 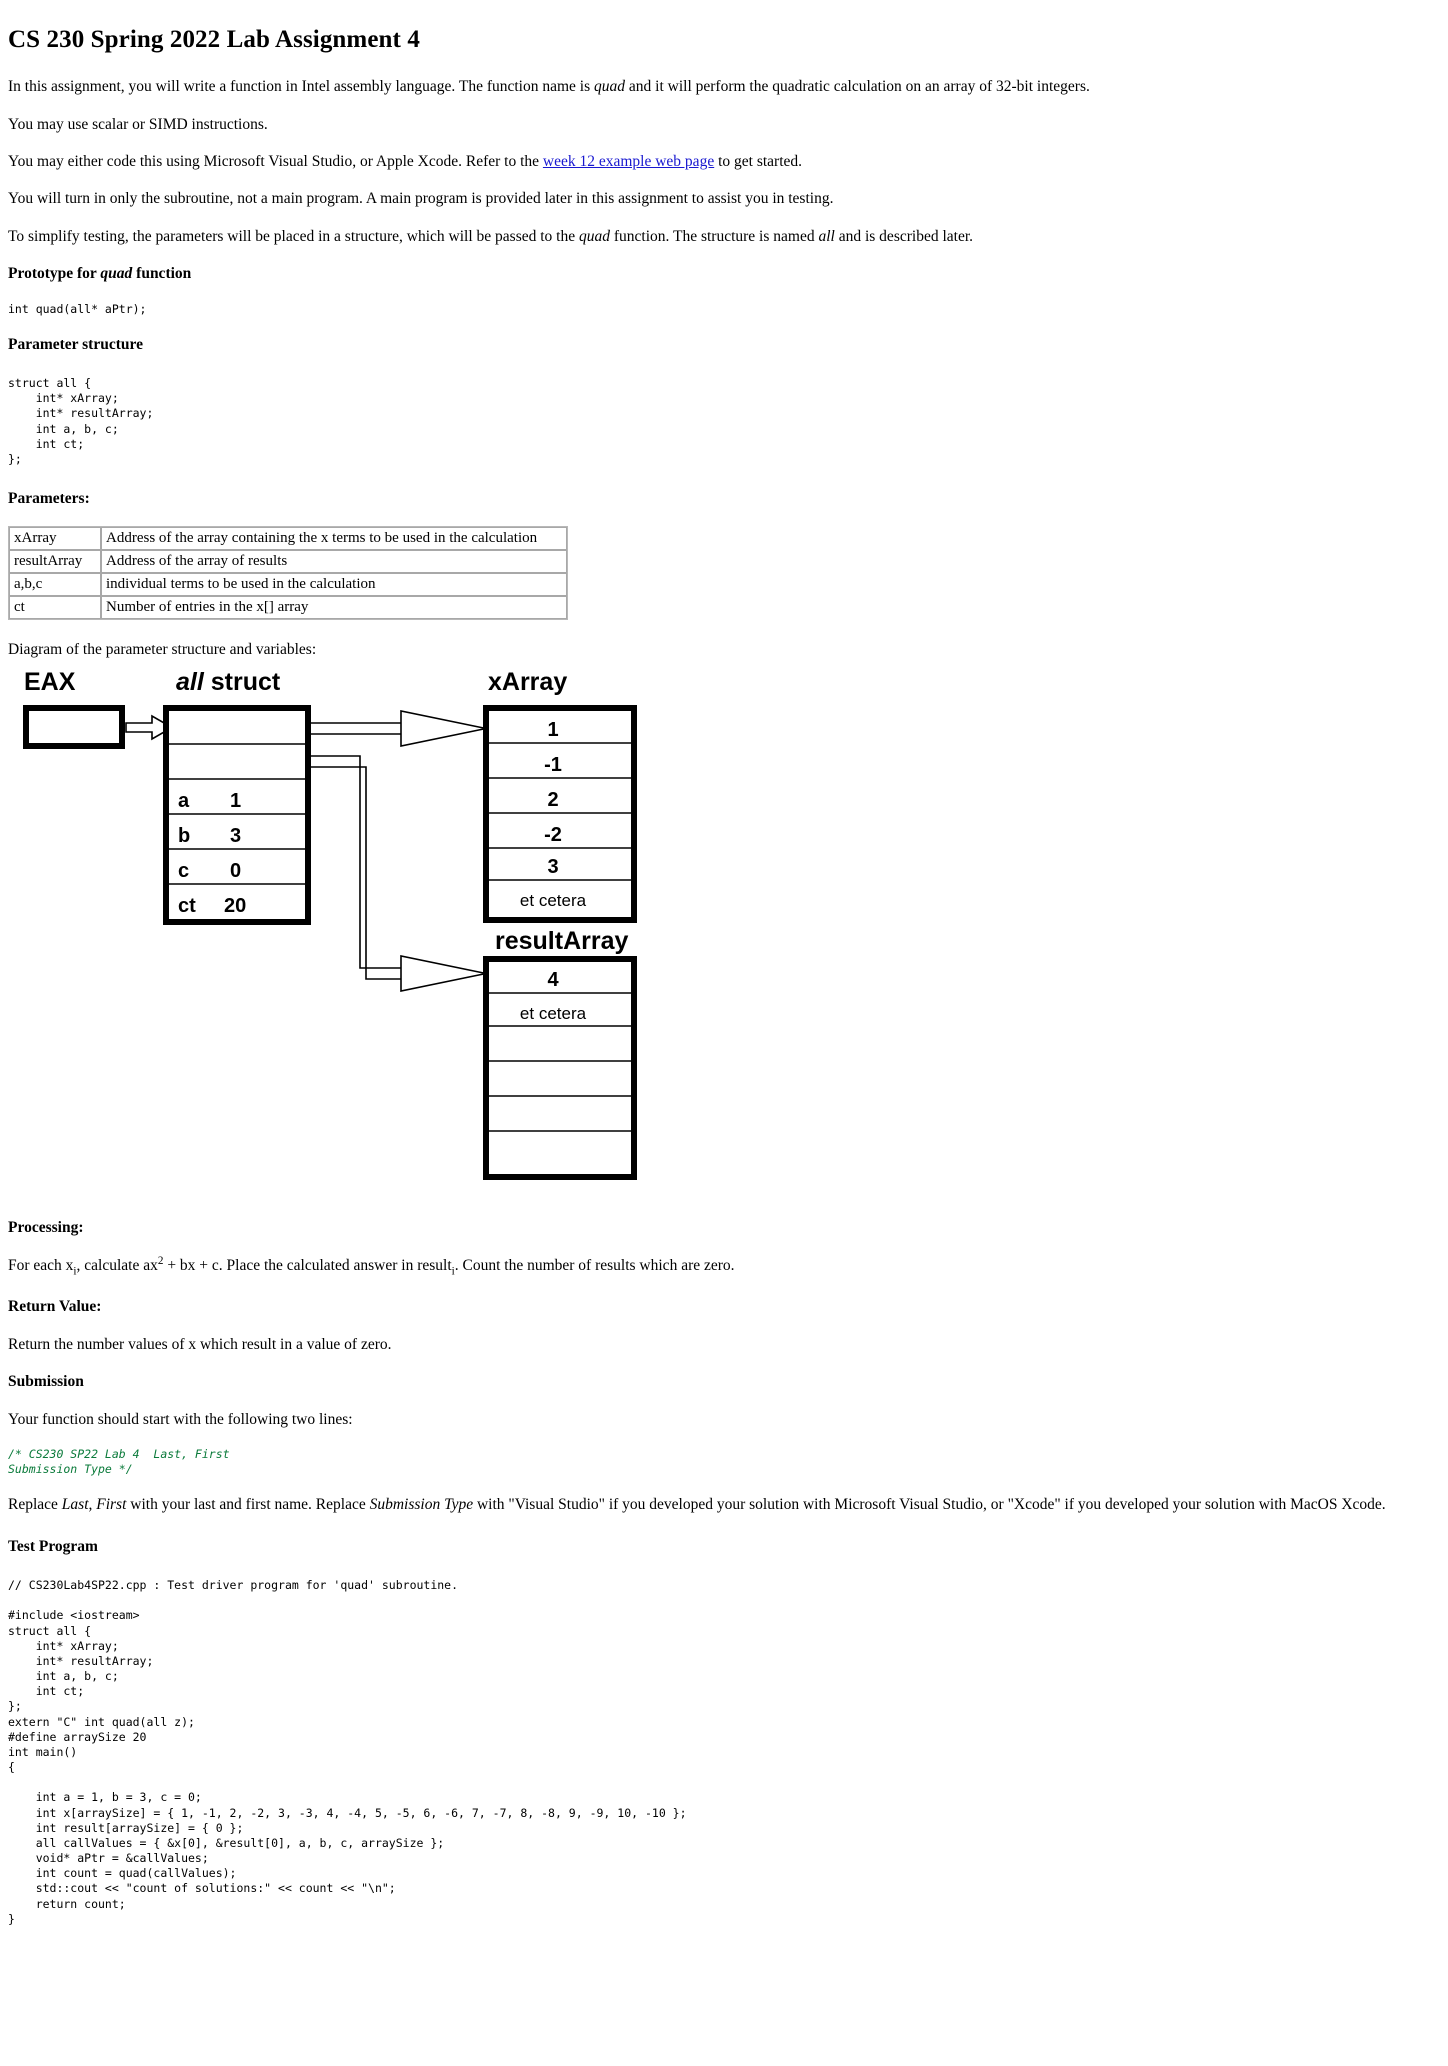 I want to click on xarray-cell-1: -1, so click(x=553, y=765).